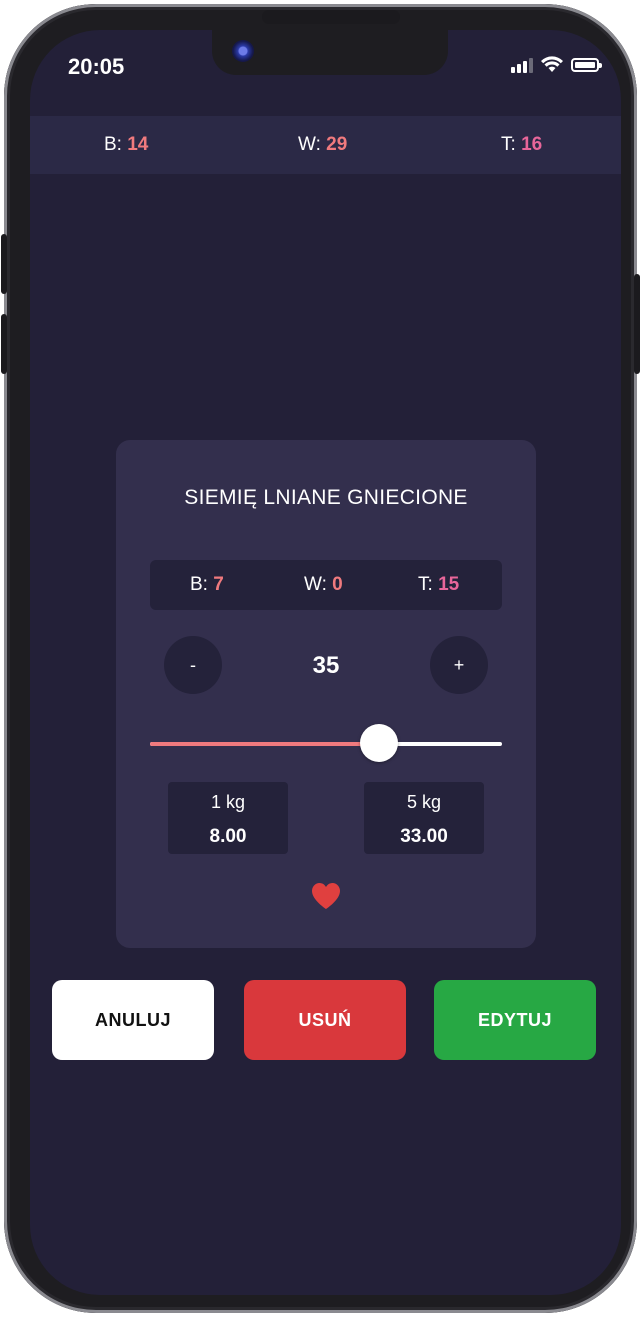 The image size is (643, 1319). I want to click on price-per-1kg-label: 1 kg, so click(228, 802).